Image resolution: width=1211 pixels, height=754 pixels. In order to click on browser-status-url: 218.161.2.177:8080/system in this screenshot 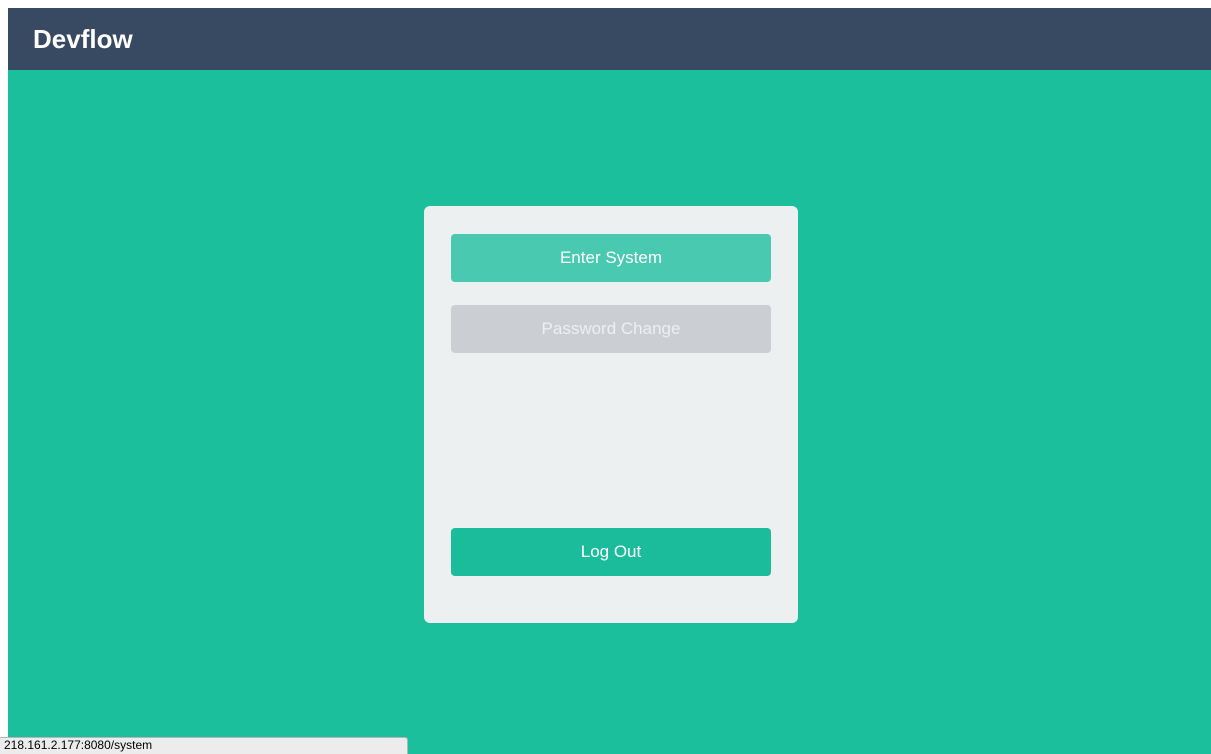, I will do `click(204, 745)`.